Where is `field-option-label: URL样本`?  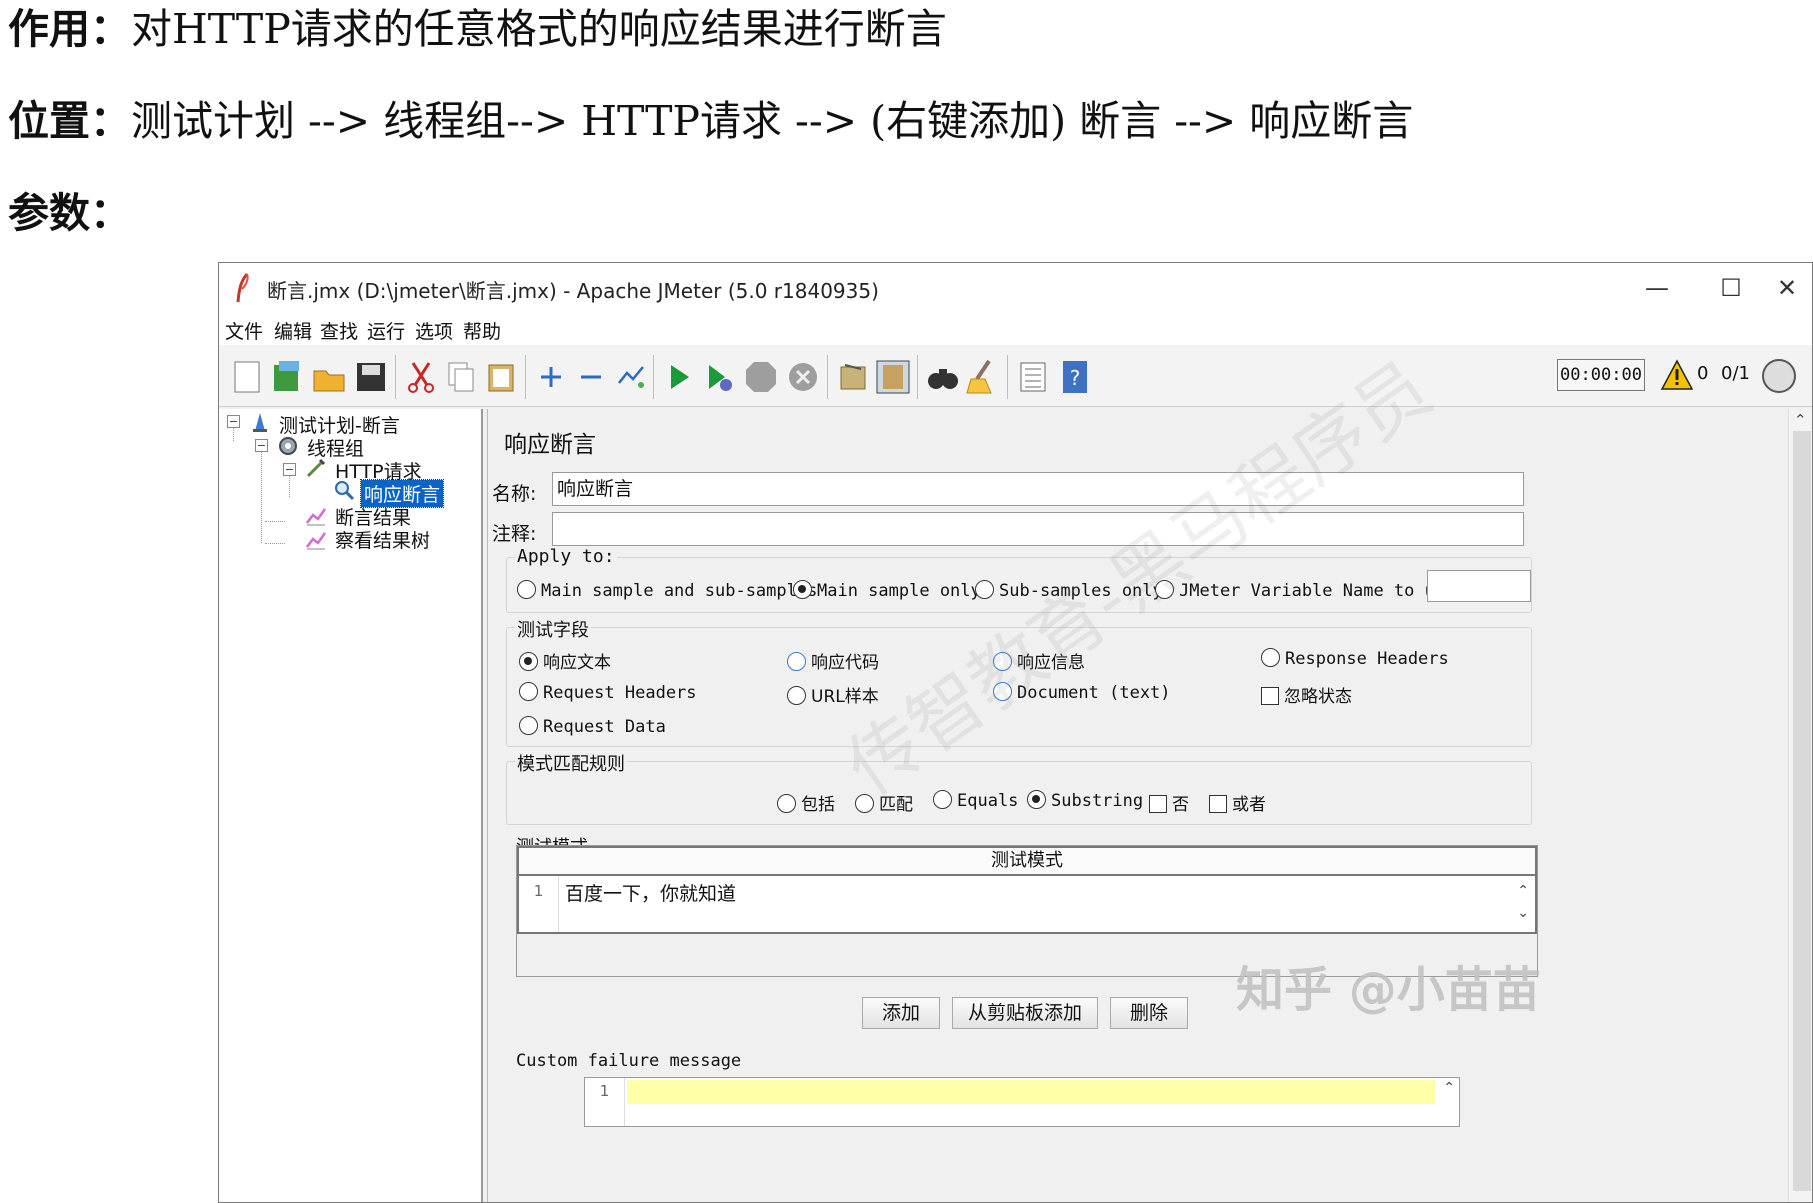
field-option-label: URL样本 is located at coordinates (845, 697).